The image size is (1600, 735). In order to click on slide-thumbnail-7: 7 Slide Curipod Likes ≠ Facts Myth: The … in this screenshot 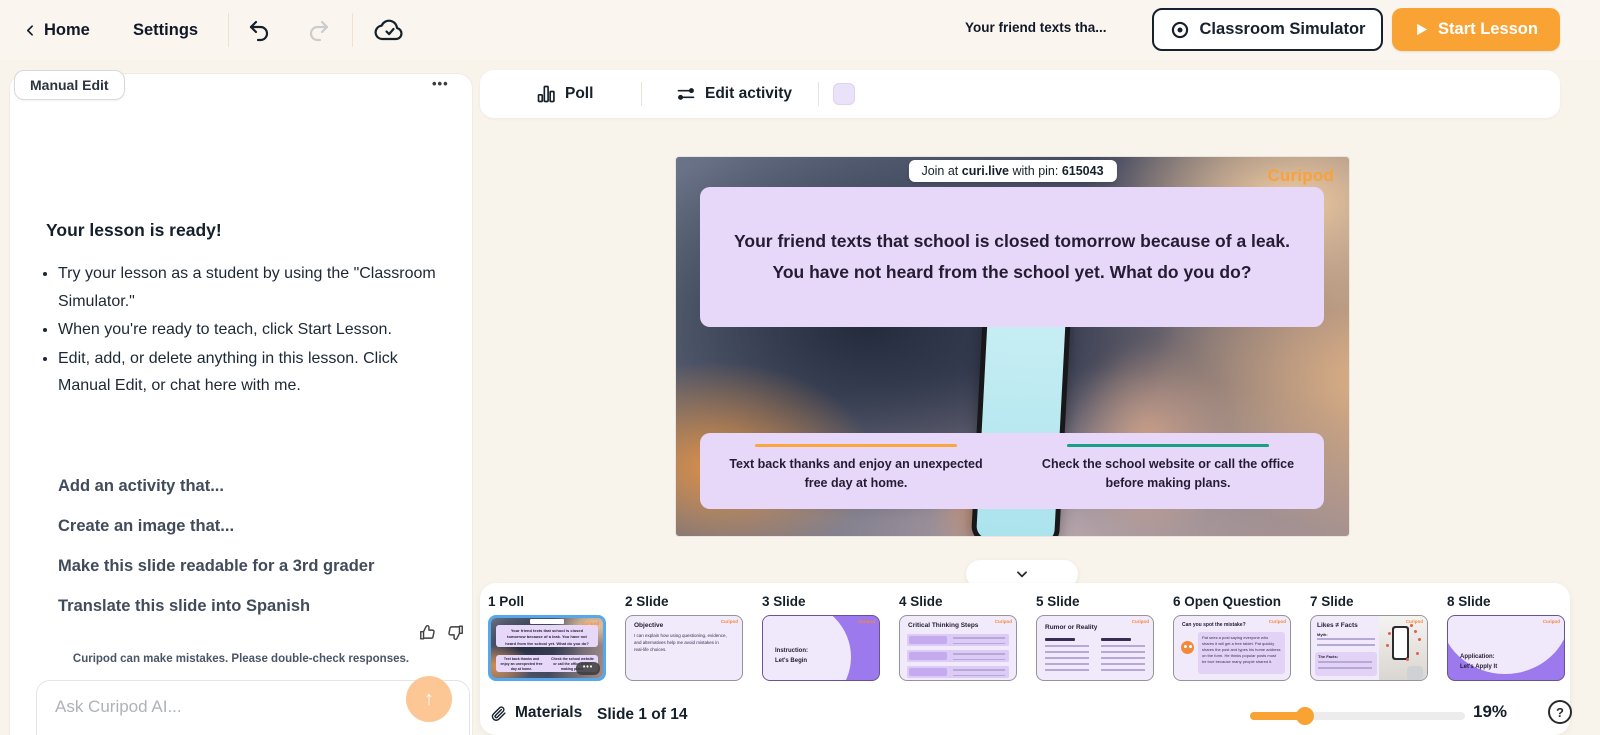, I will do `click(1369, 637)`.